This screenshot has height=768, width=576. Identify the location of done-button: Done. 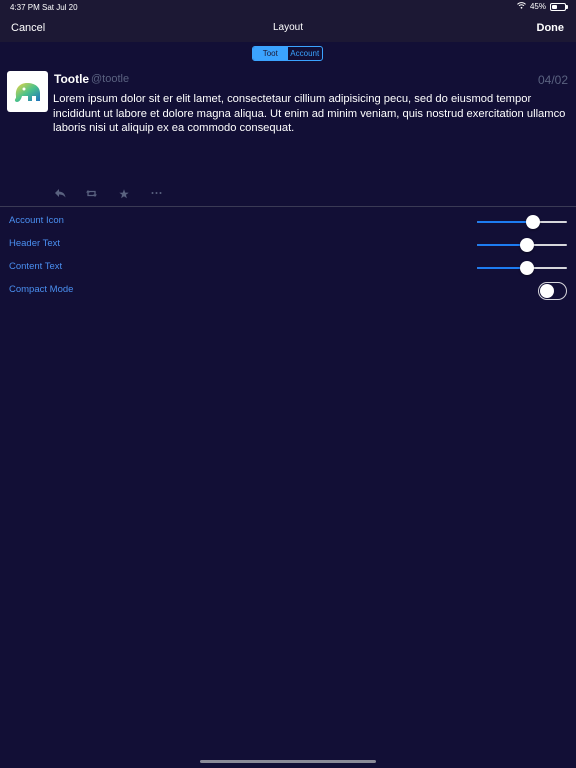
(551, 28).